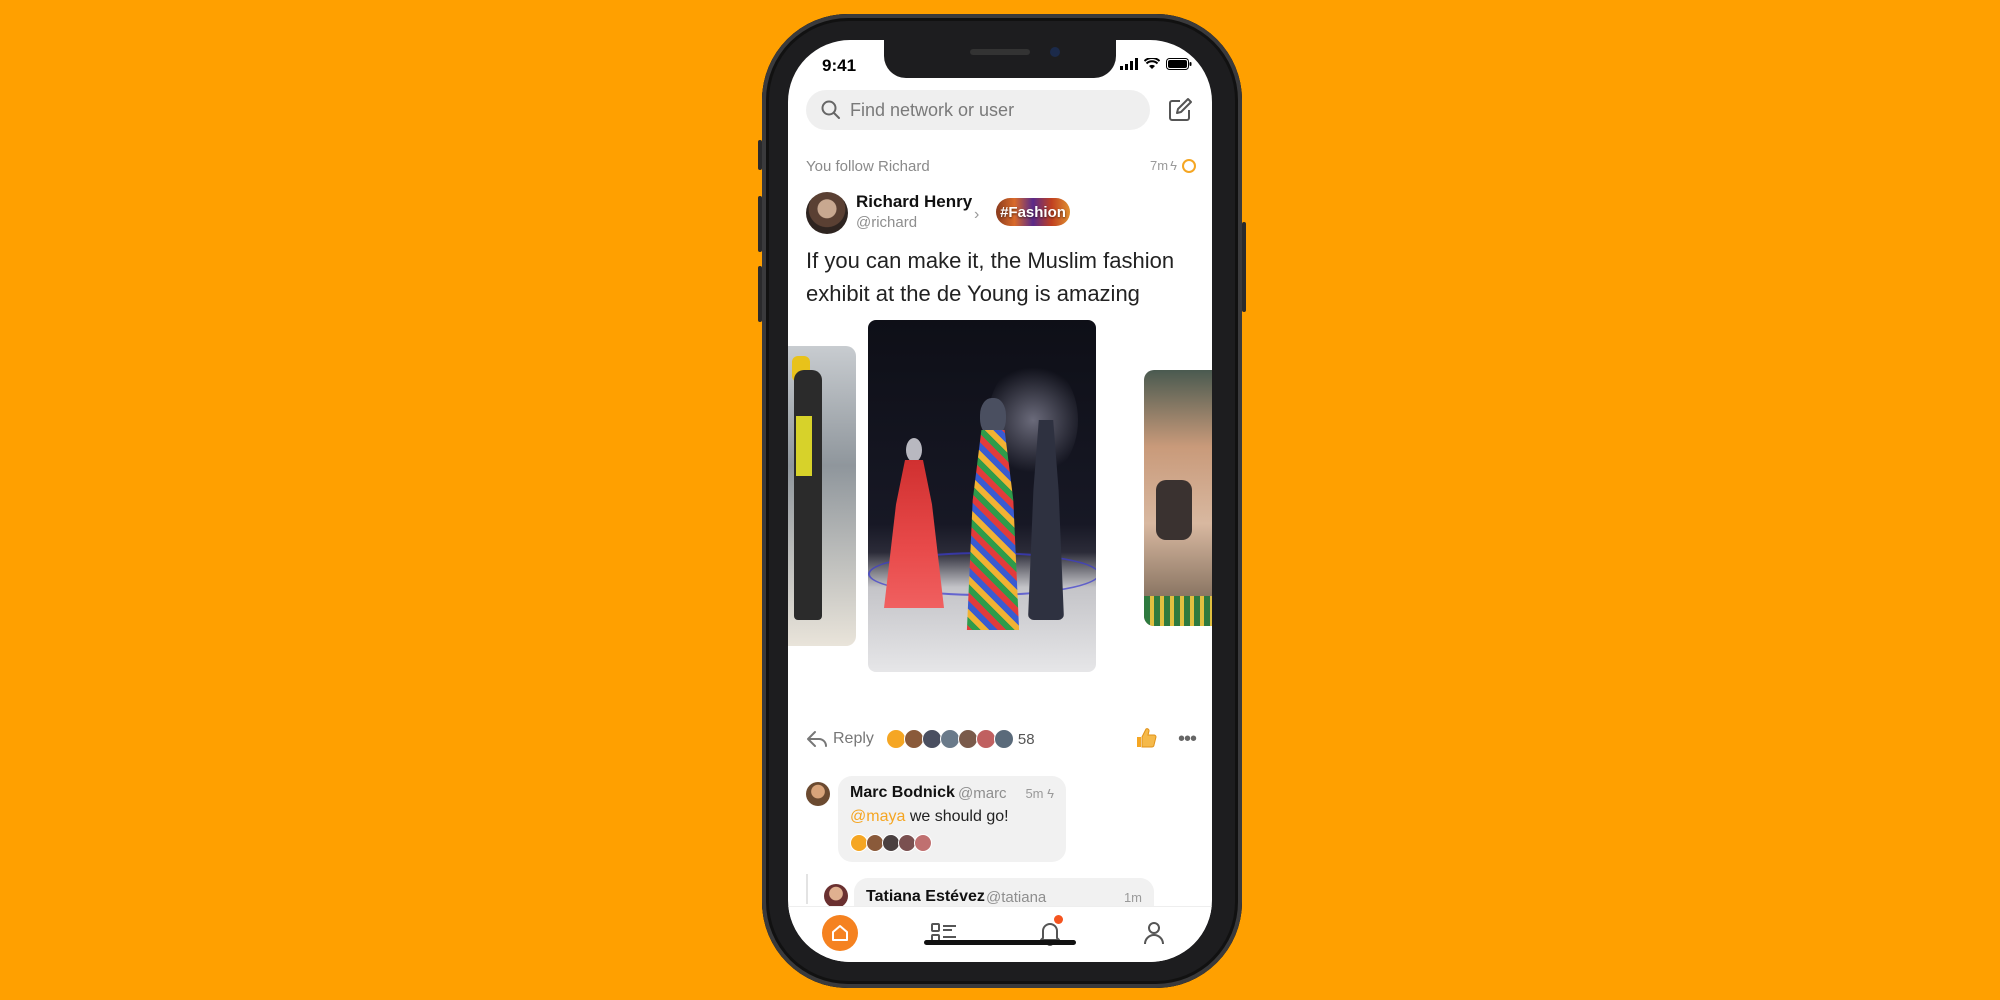  Describe the element at coordinates (1180, 110) in the screenshot. I see `compose-icon` at that location.